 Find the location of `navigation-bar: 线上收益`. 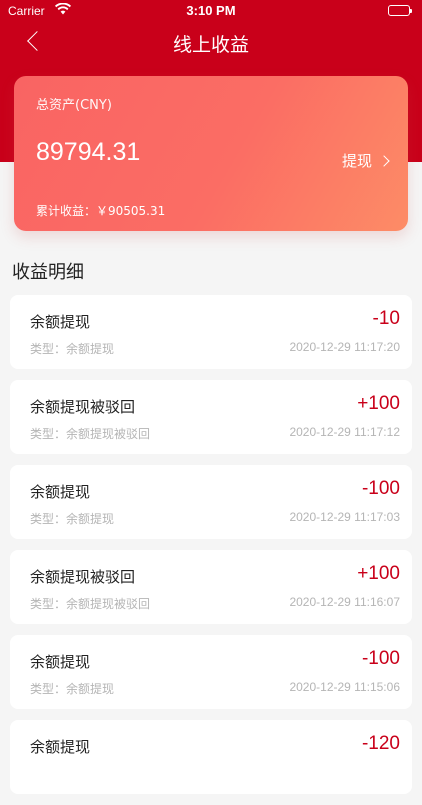

navigation-bar: 线上收益 is located at coordinates (211, 42).